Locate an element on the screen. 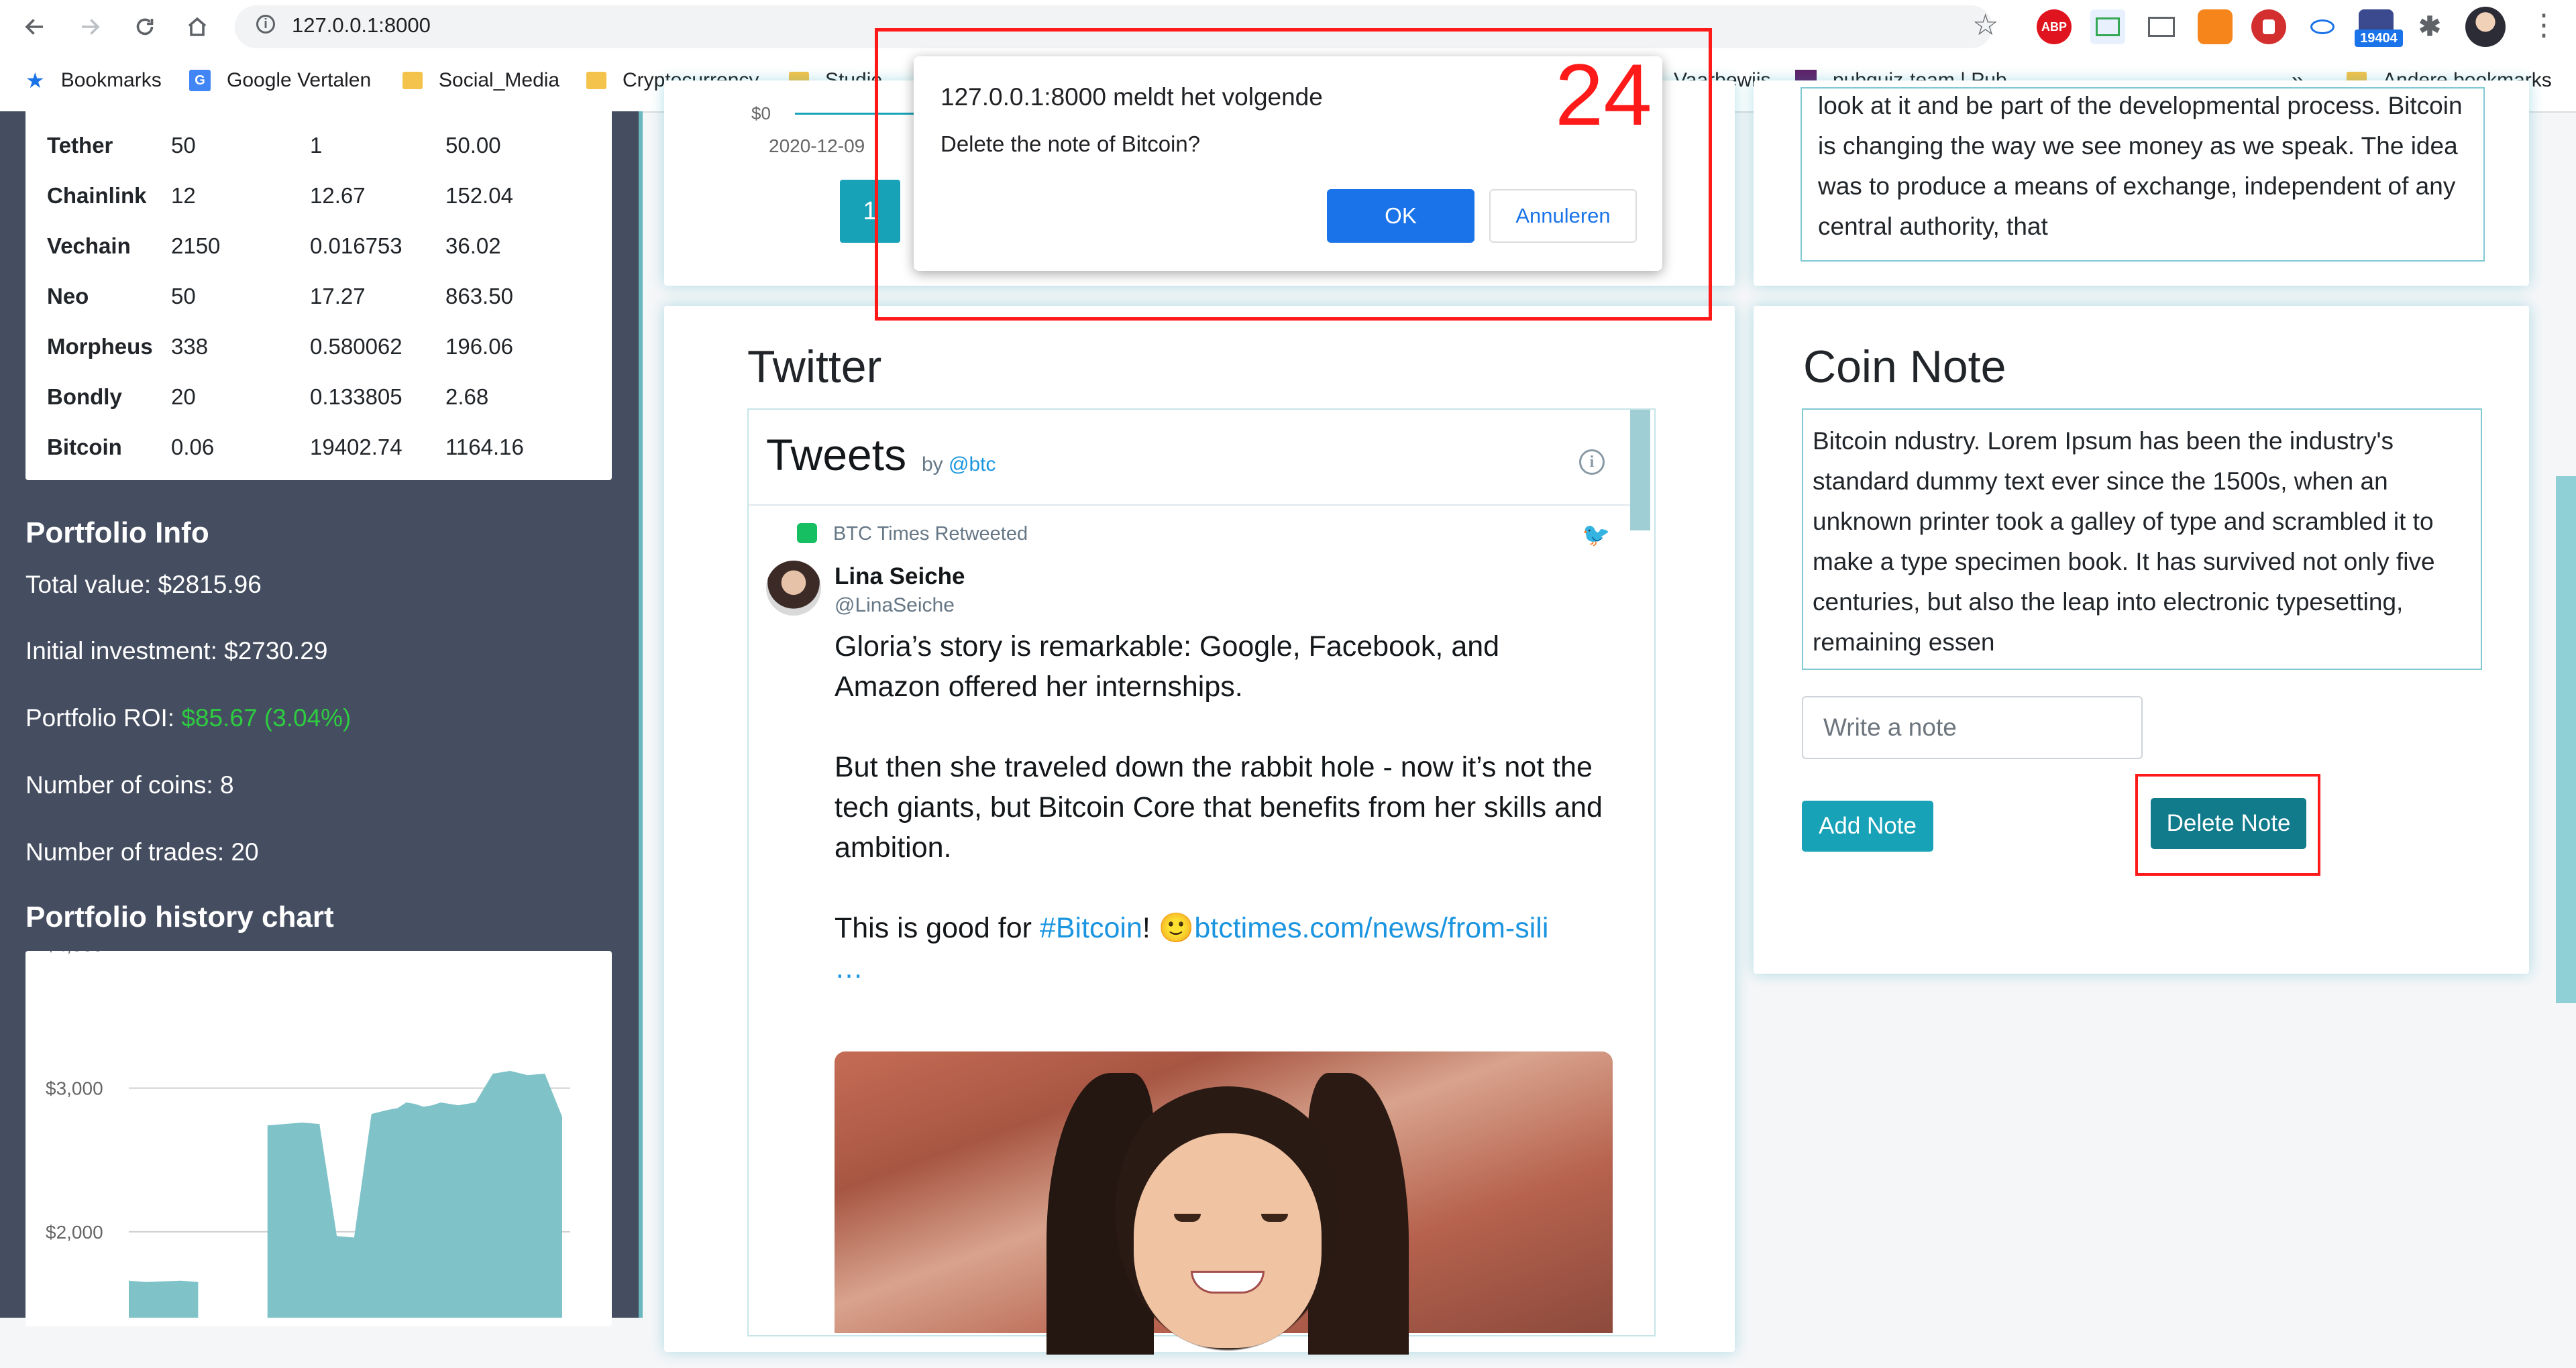 Image resolution: width=2576 pixels, height=1368 pixels. coin-price: 0.016753 is located at coordinates (356, 245).